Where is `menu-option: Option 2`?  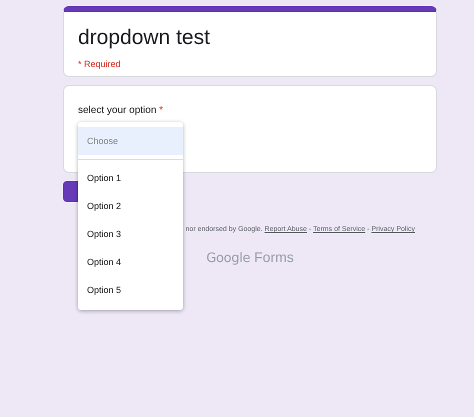
menu-option: Option 2 is located at coordinates (130, 206).